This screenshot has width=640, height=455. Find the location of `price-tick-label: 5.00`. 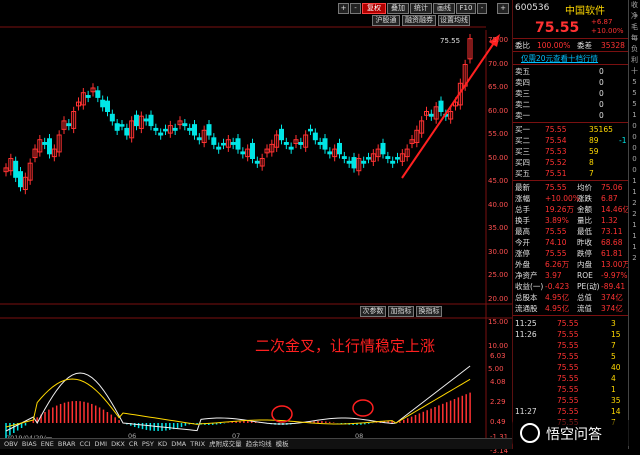

price-tick-label: 5.00 is located at coordinates (496, 369).